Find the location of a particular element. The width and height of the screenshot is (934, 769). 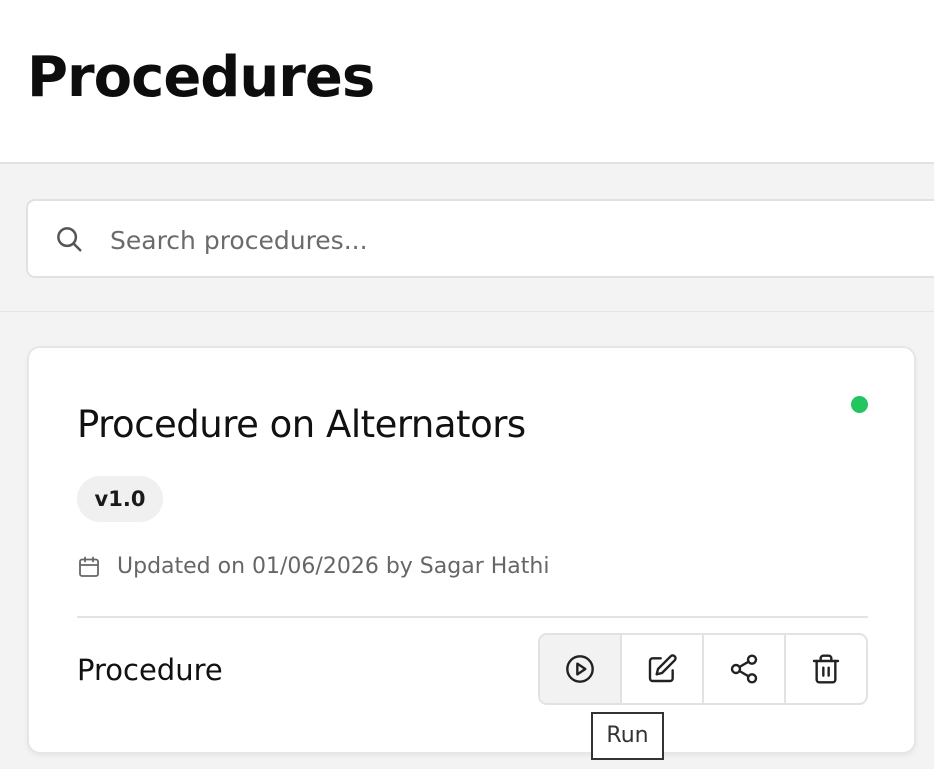

status-indicator is located at coordinates (859, 404).